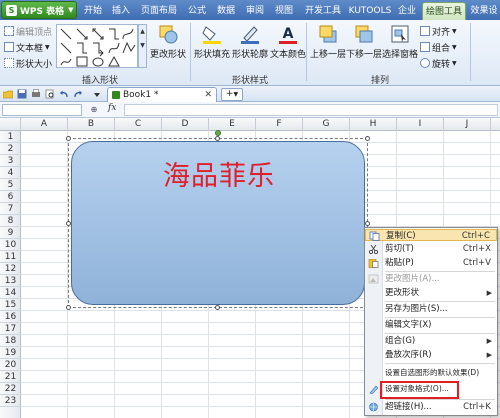 The image size is (500, 418). What do you see at coordinates (168, 42) in the screenshot?
I see `change-shape-button: 更改形状` at bounding box center [168, 42].